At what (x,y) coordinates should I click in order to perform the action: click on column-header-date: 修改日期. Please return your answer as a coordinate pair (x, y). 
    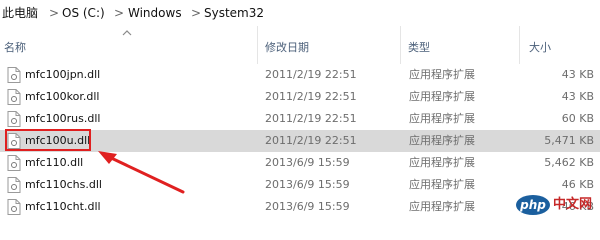
    Looking at the image, I should click on (287, 48).